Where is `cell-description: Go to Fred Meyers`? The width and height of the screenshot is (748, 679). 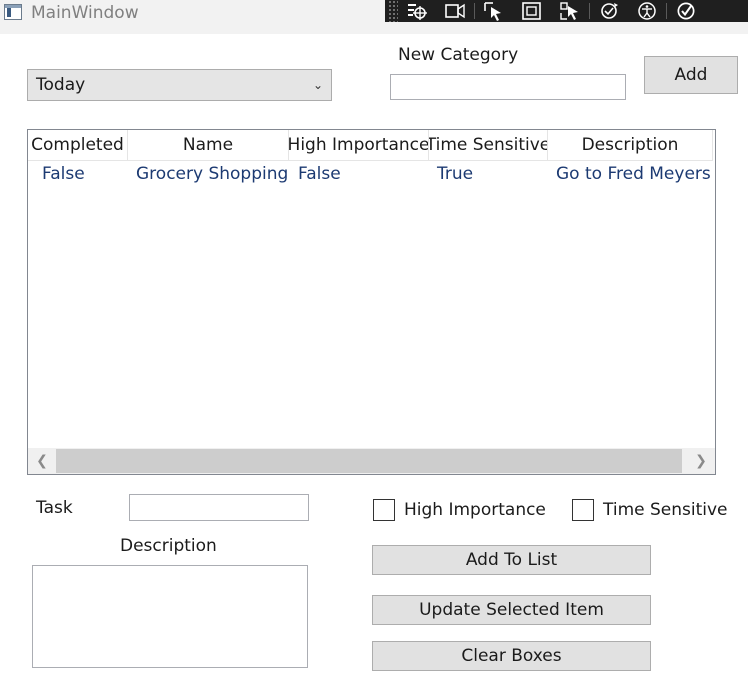 cell-description: Go to Fred Meyers is located at coordinates (633, 174).